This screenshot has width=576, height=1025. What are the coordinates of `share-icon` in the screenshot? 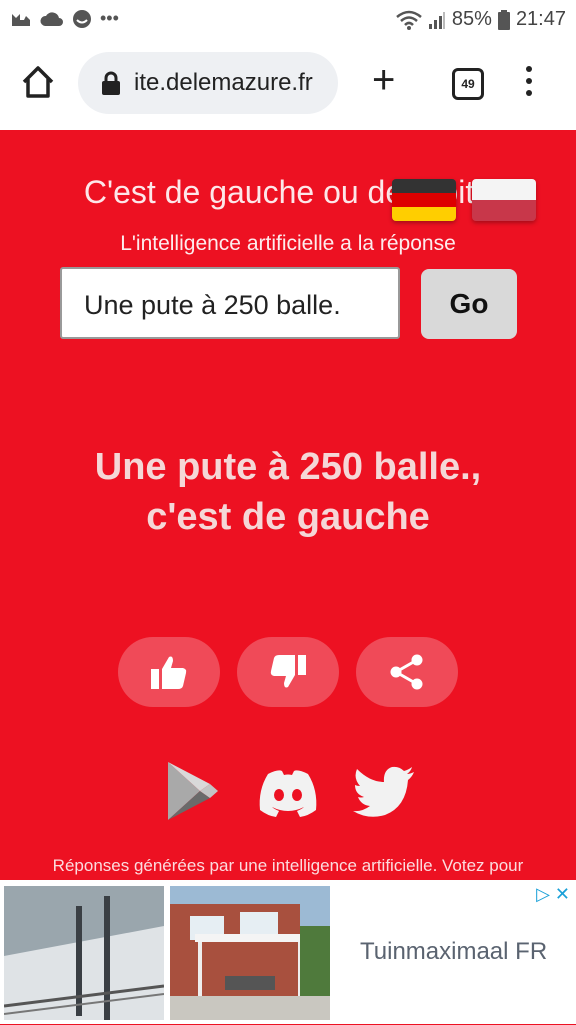 It's located at (406, 672).